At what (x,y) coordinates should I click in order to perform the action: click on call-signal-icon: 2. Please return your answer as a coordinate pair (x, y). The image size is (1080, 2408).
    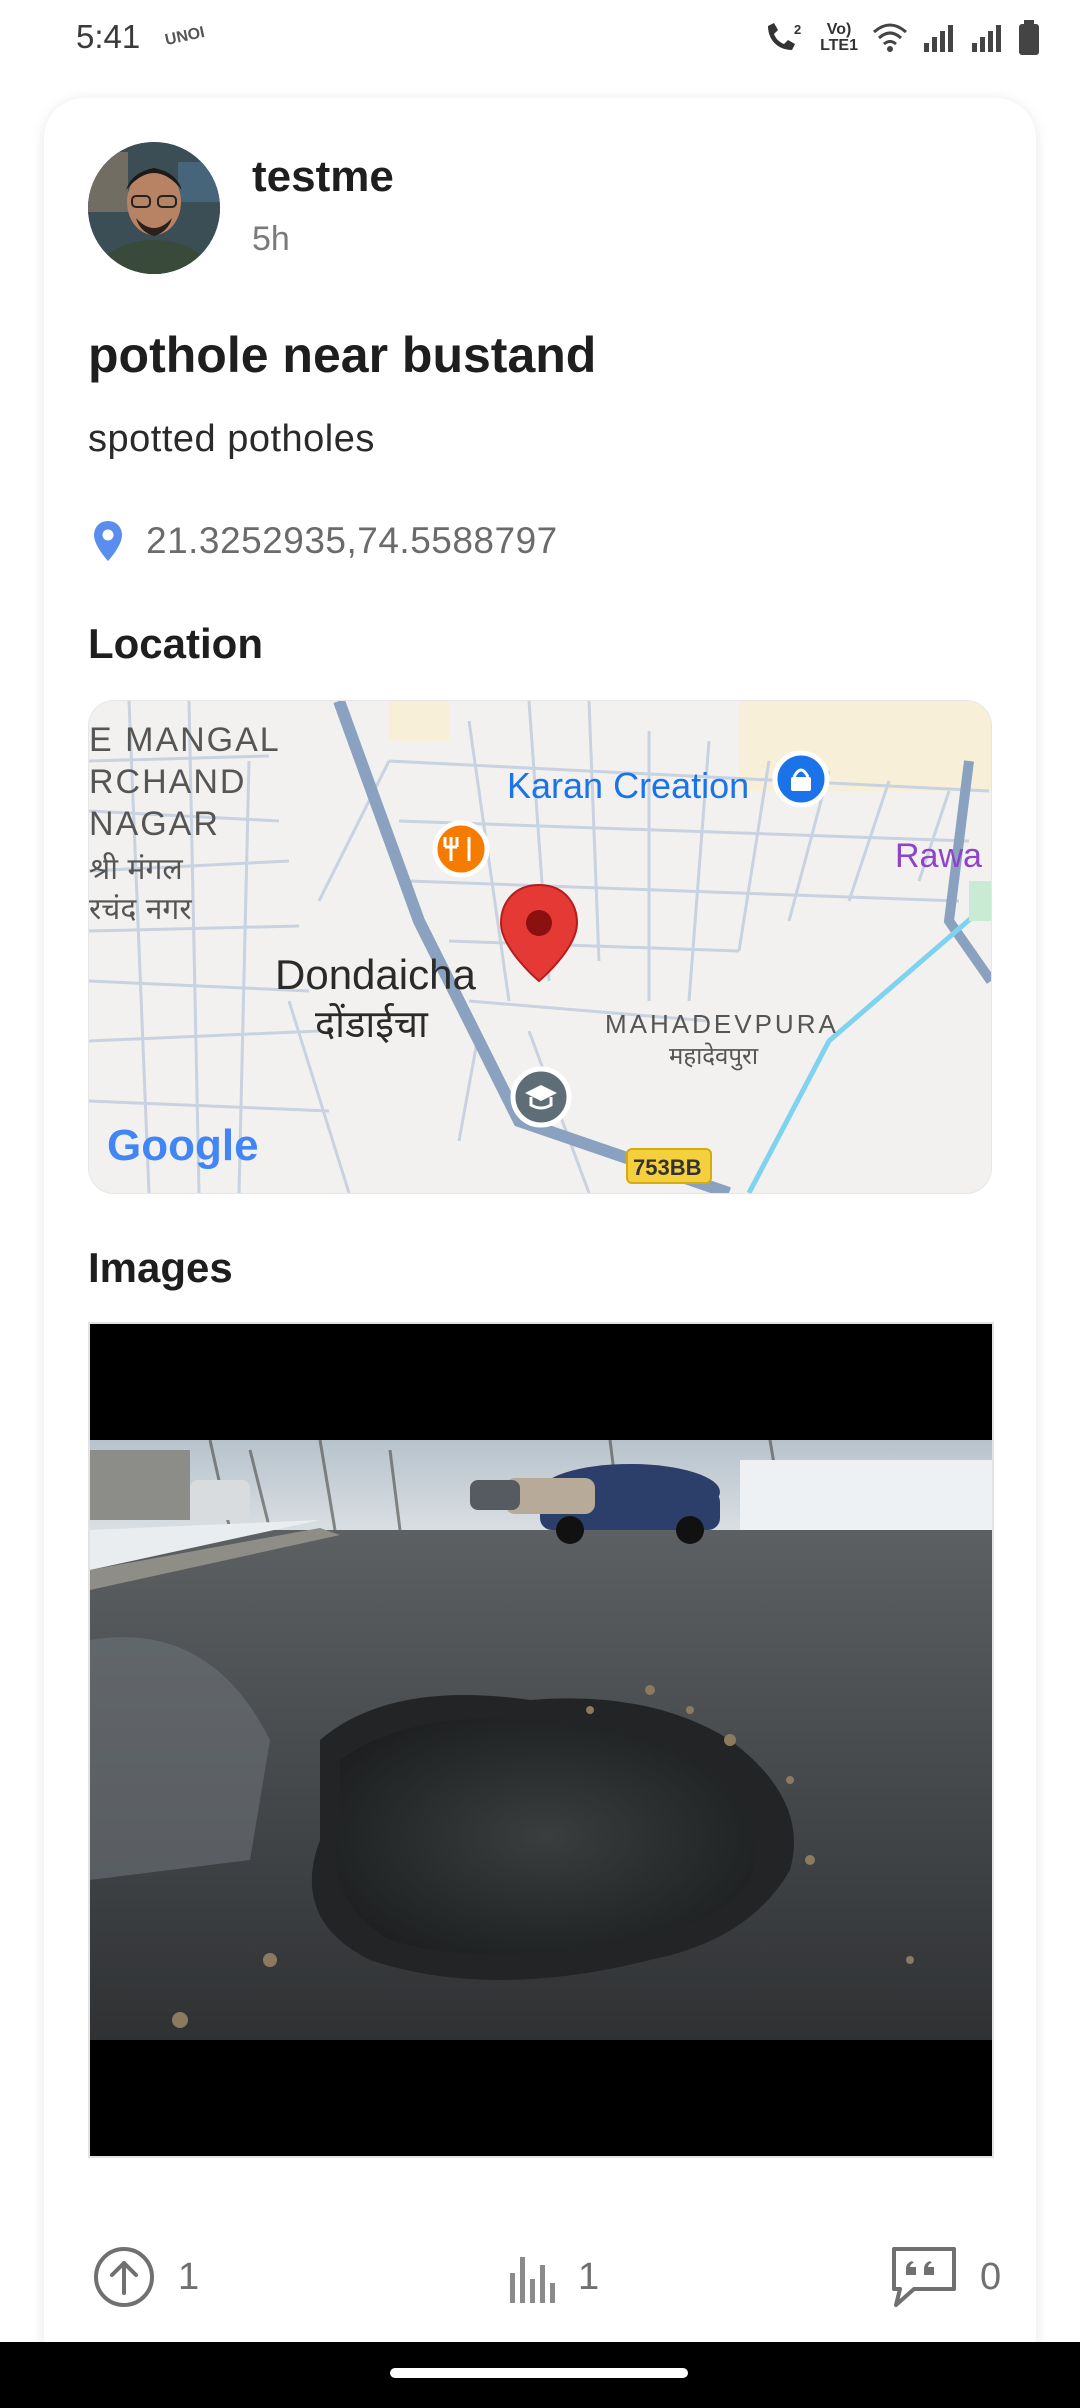
    Looking at the image, I should click on (784, 36).